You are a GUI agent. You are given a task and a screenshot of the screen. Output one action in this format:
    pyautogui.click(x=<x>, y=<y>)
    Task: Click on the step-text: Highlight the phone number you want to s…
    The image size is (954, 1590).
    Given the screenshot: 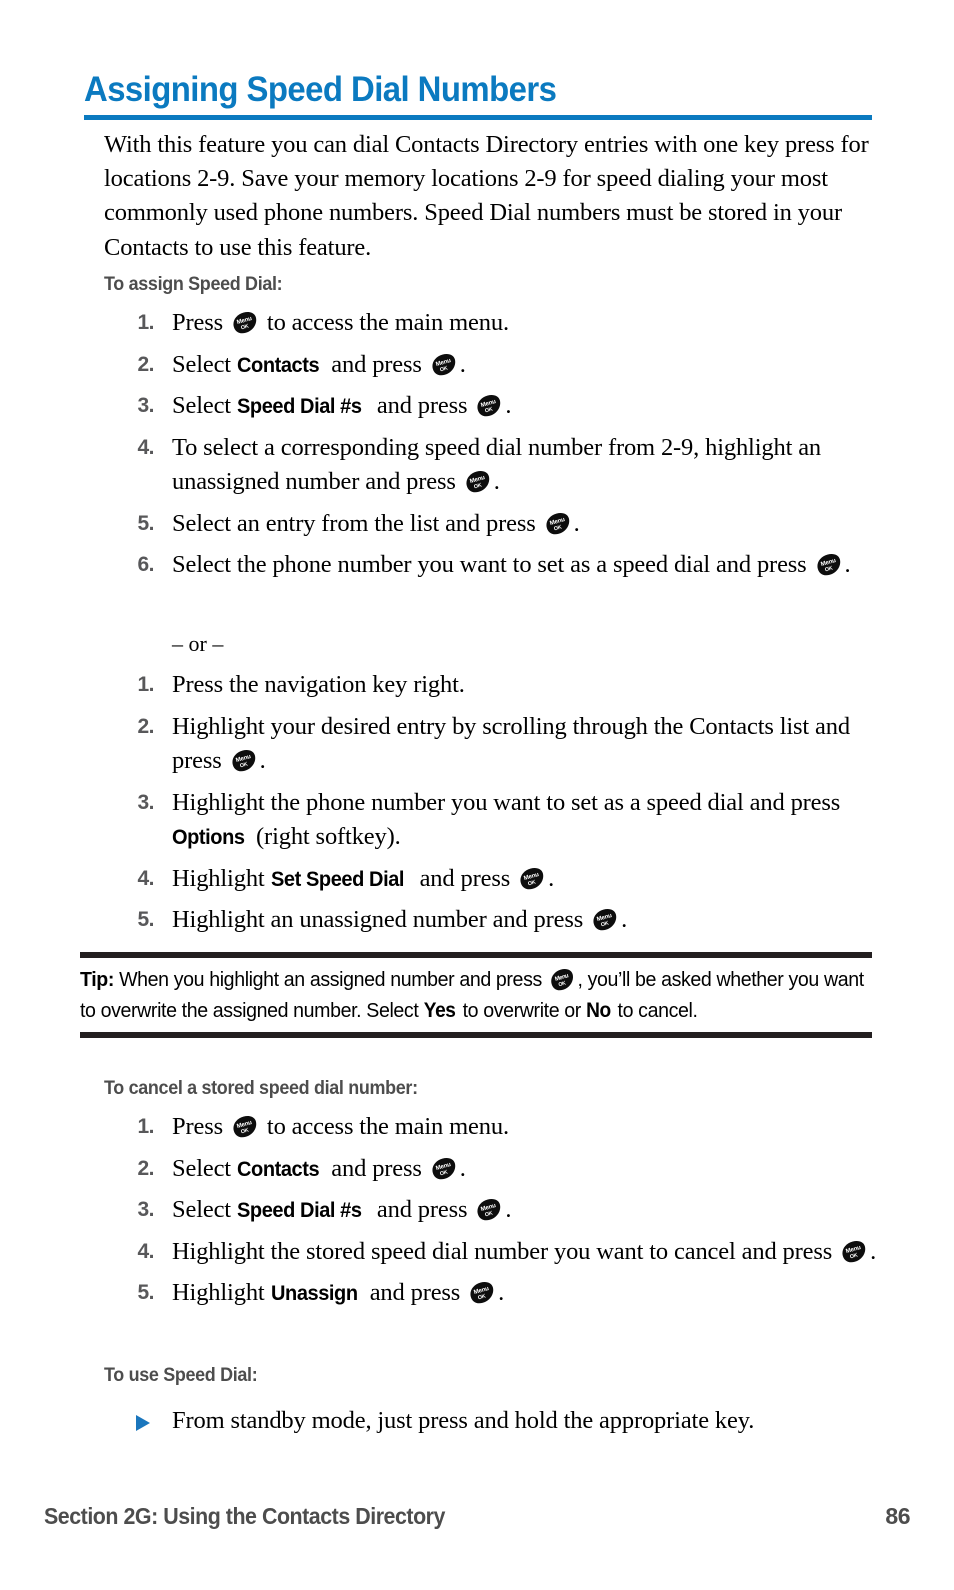 What is the action you would take?
    pyautogui.click(x=506, y=820)
    